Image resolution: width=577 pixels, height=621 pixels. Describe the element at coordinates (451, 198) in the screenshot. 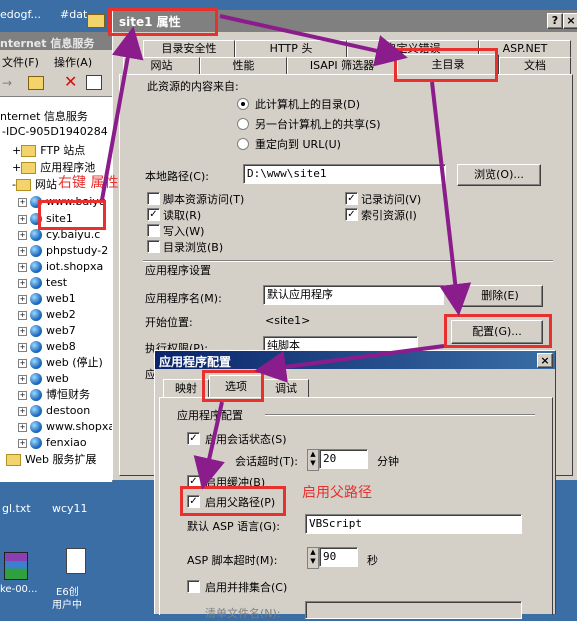

I see `arrow-tab-to-config` at that location.